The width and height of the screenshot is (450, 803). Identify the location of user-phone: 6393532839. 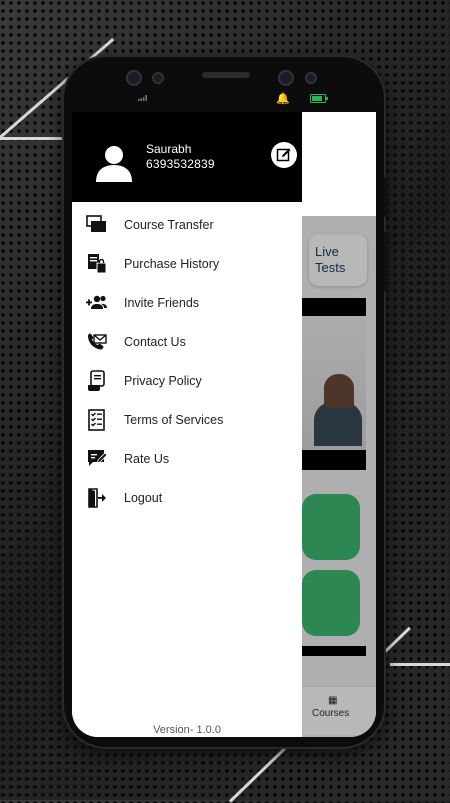
(180, 164).